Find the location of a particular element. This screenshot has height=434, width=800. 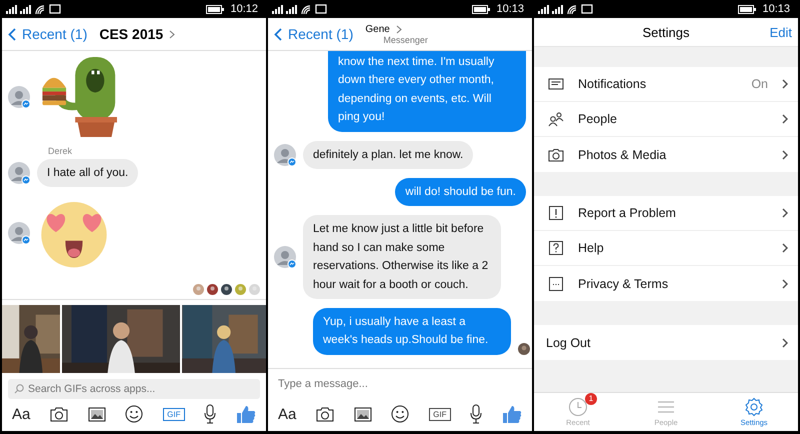

message-bubble: know the next time. I'm usually down there every other month, depending on events, etc. Will ping you! is located at coordinates (427, 91).